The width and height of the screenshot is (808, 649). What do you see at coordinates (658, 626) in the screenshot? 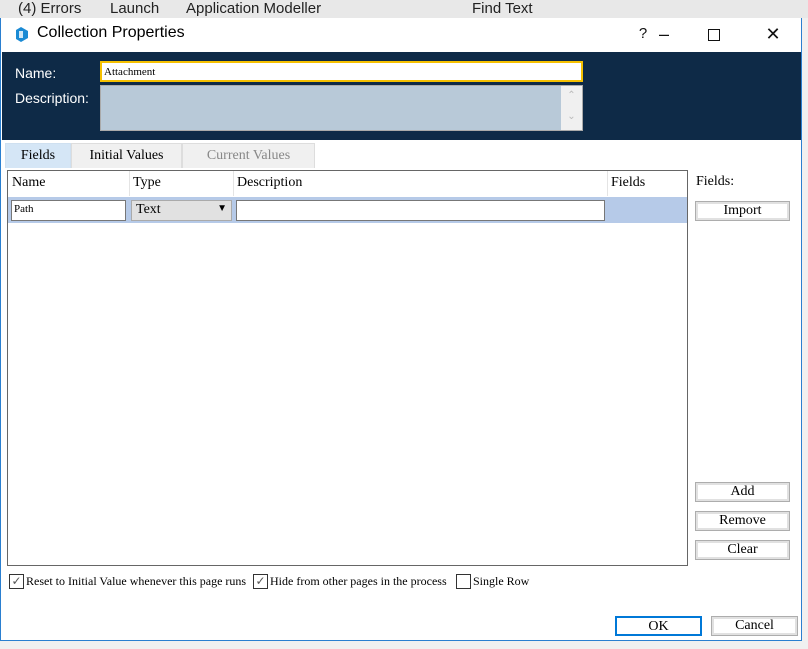
I see `ok-button: OK` at bounding box center [658, 626].